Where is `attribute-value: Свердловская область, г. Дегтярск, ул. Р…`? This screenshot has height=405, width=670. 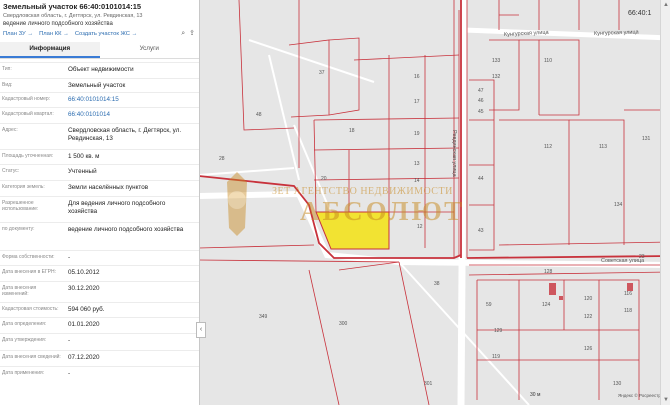 attribute-value: Свердловская область, г. Дегтярск, ул. Р… is located at coordinates (125, 134).